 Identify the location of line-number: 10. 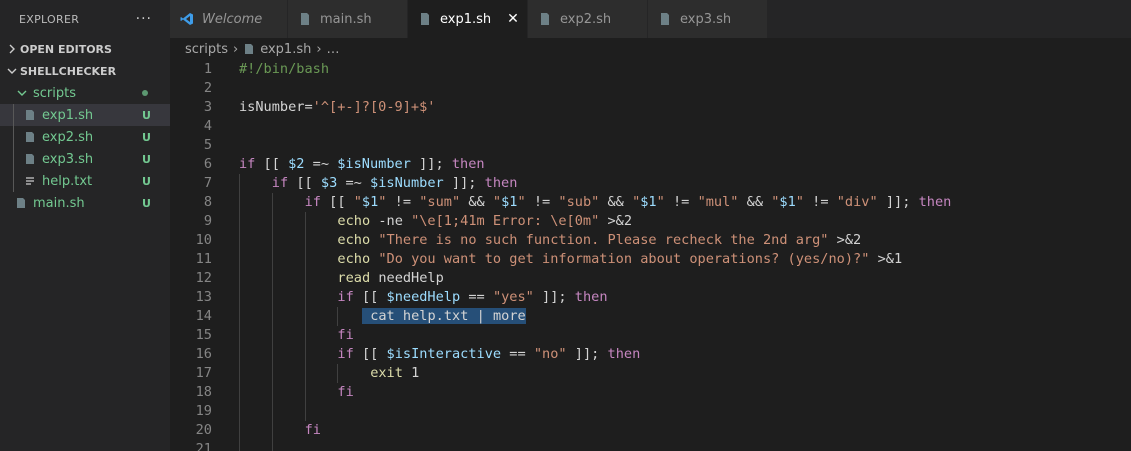
(203, 240).